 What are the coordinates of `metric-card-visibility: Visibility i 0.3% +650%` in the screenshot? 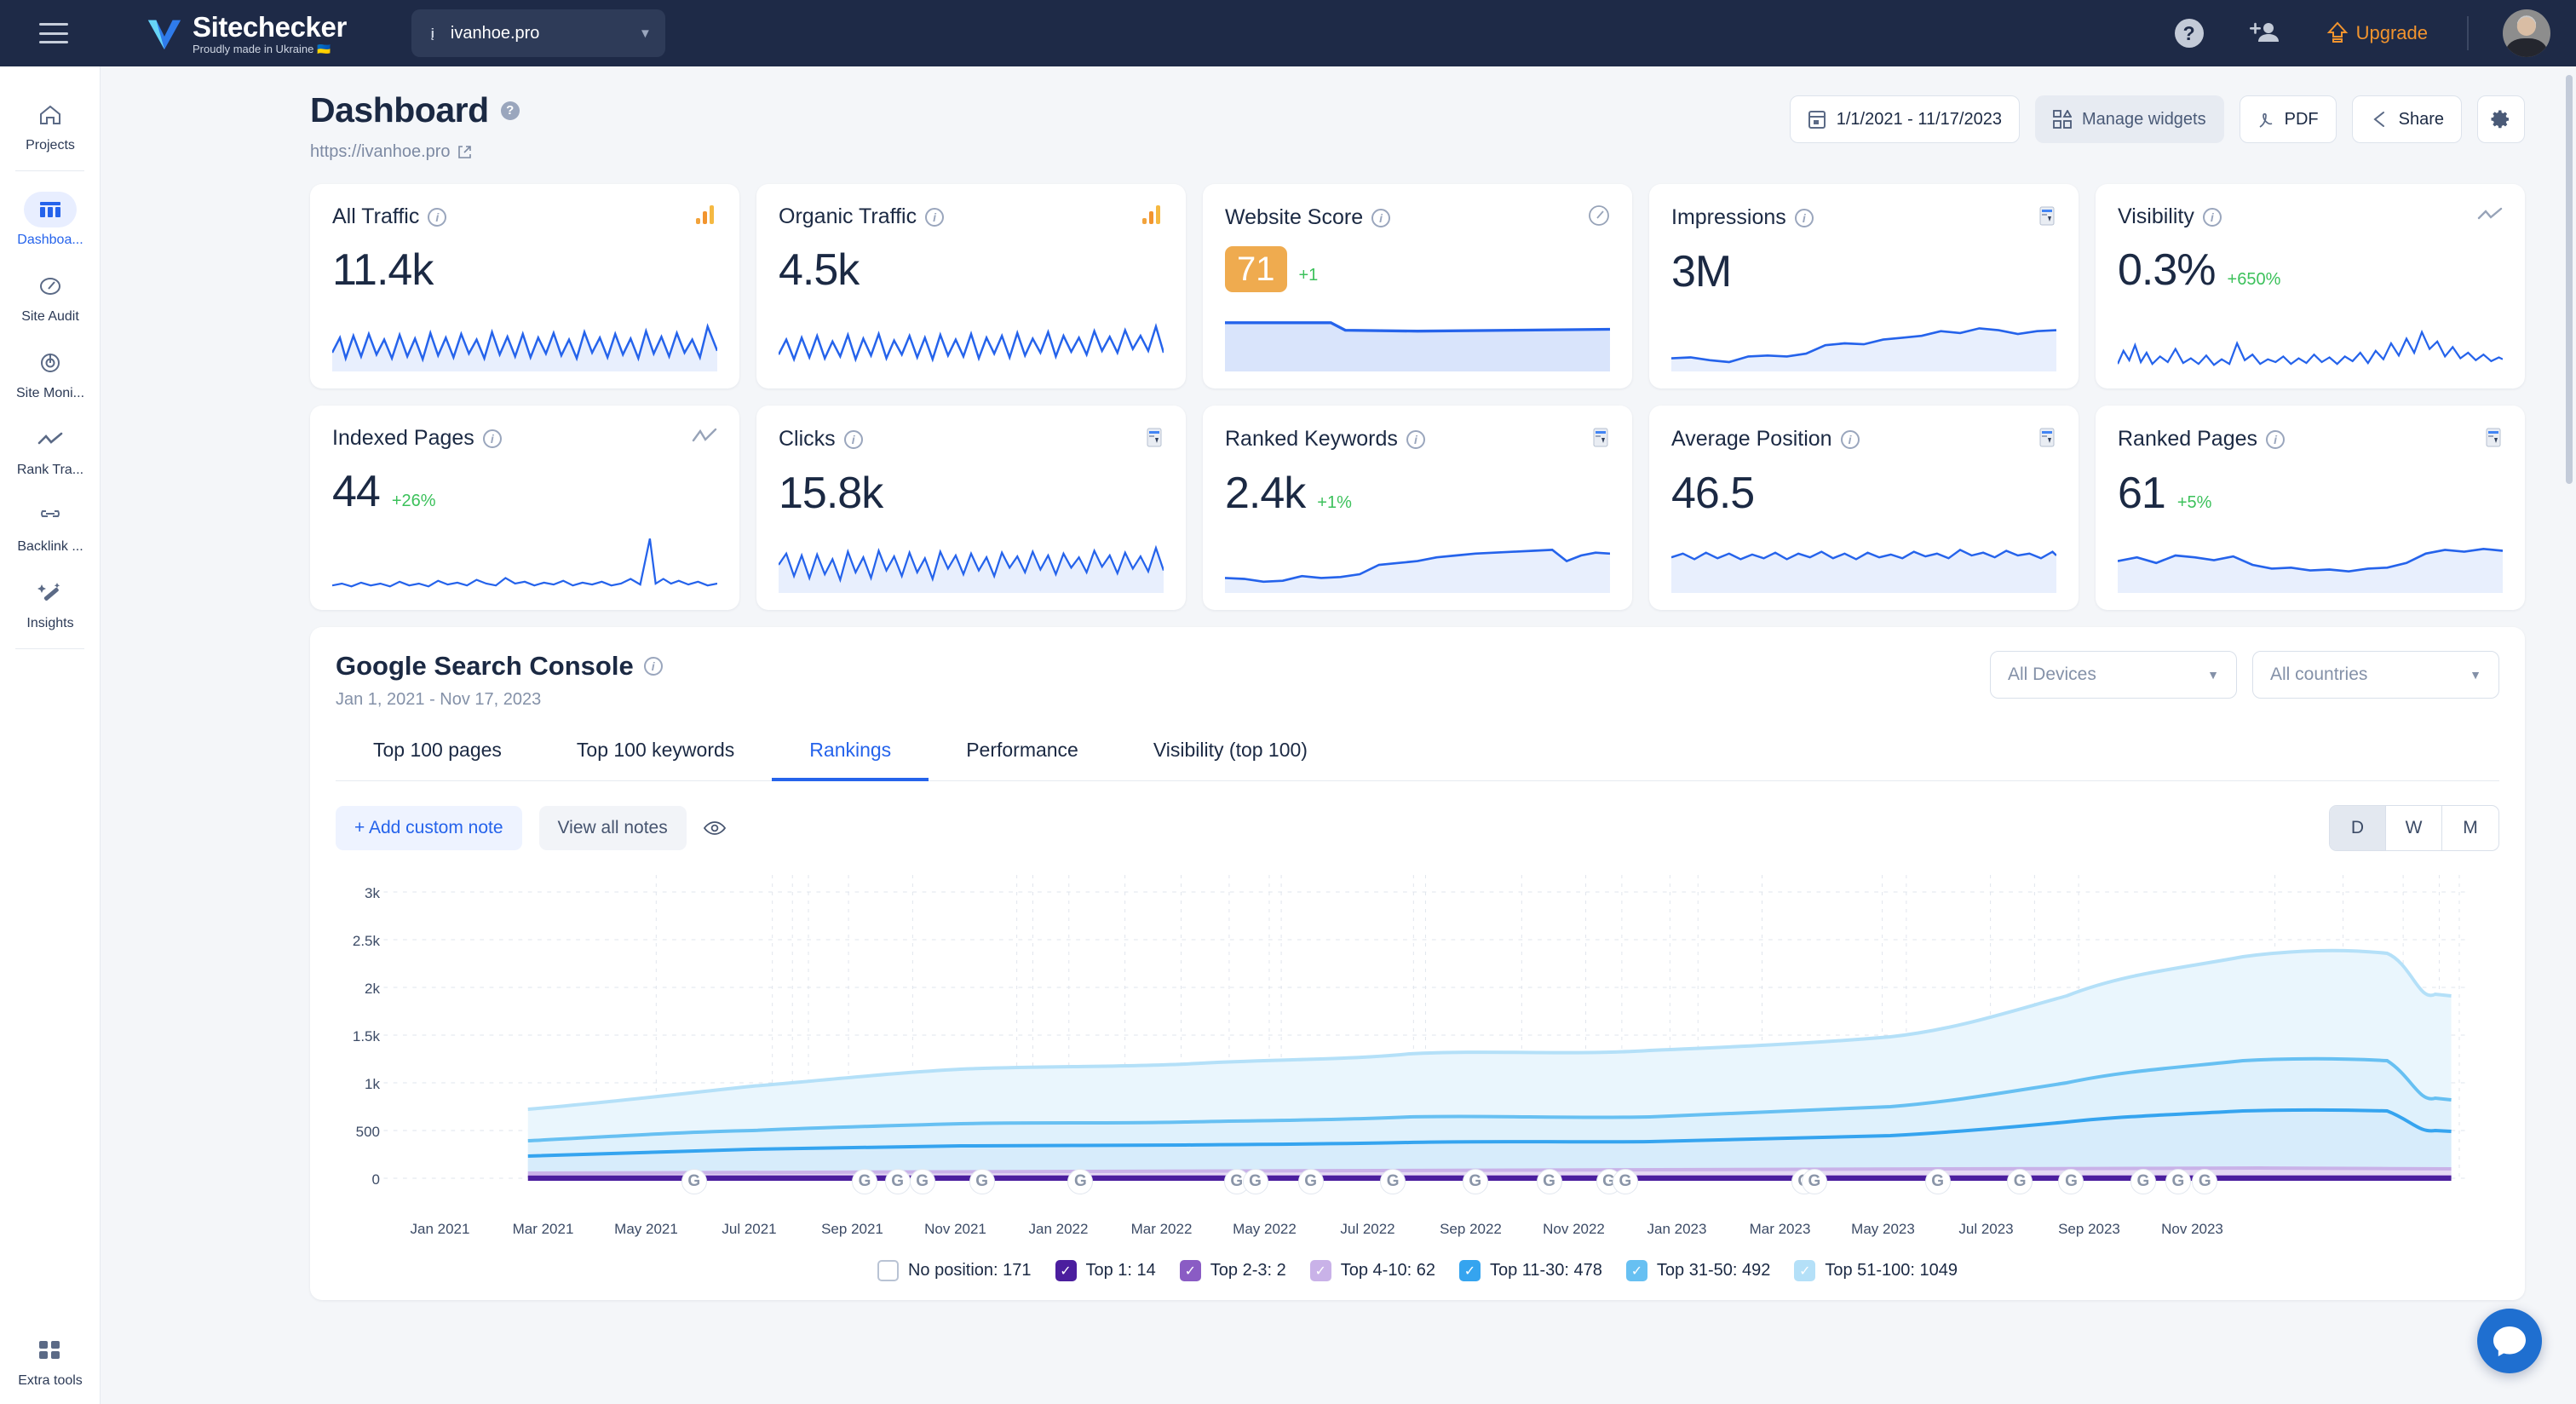 It's located at (2310, 286).